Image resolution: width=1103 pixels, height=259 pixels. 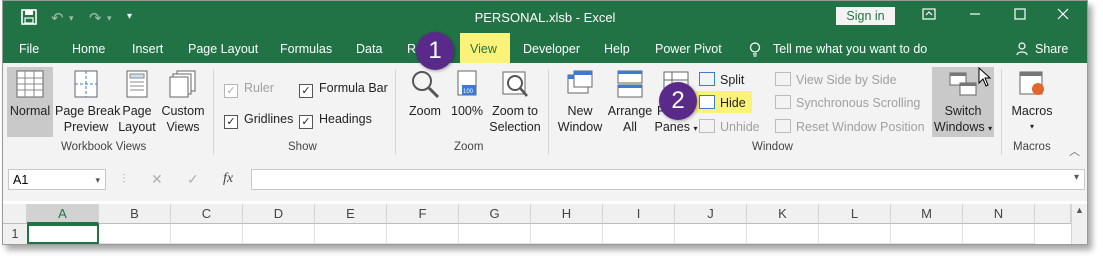 I want to click on column-header: K, so click(x=783, y=214).